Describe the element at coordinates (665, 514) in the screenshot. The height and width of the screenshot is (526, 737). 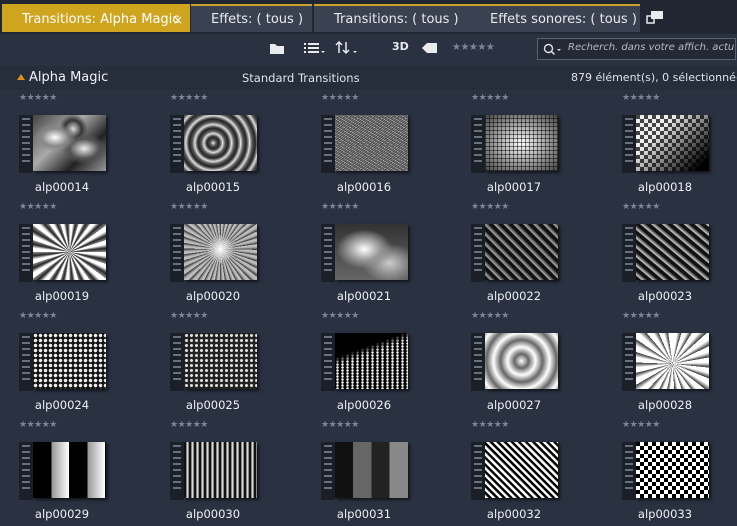
I see `item-name: alp00033` at that location.